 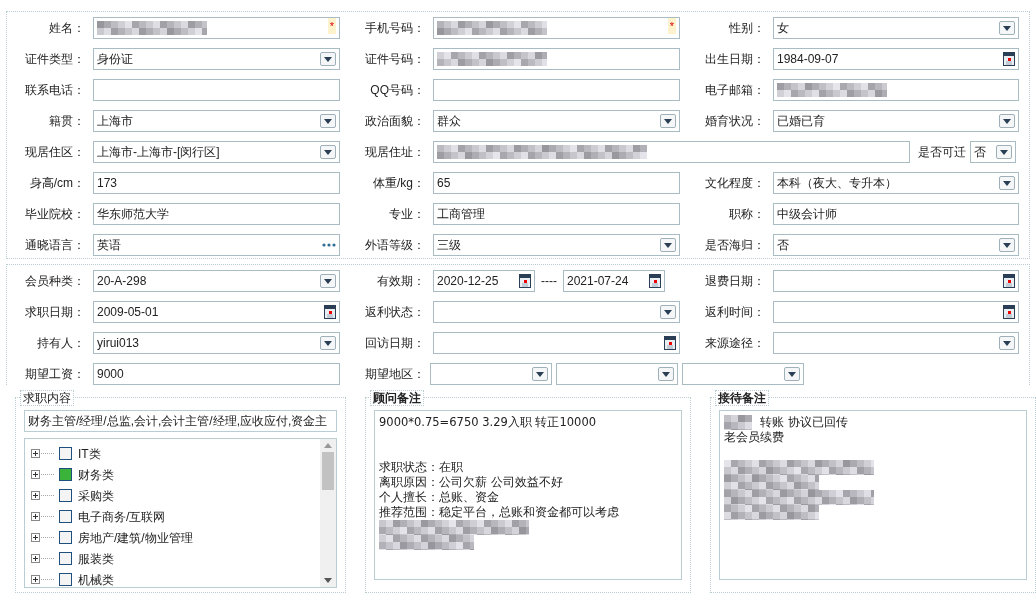 What do you see at coordinates (216, 121) in the screenshot?
I see `dropdown: 上海市` at bounding box center [216, 121].